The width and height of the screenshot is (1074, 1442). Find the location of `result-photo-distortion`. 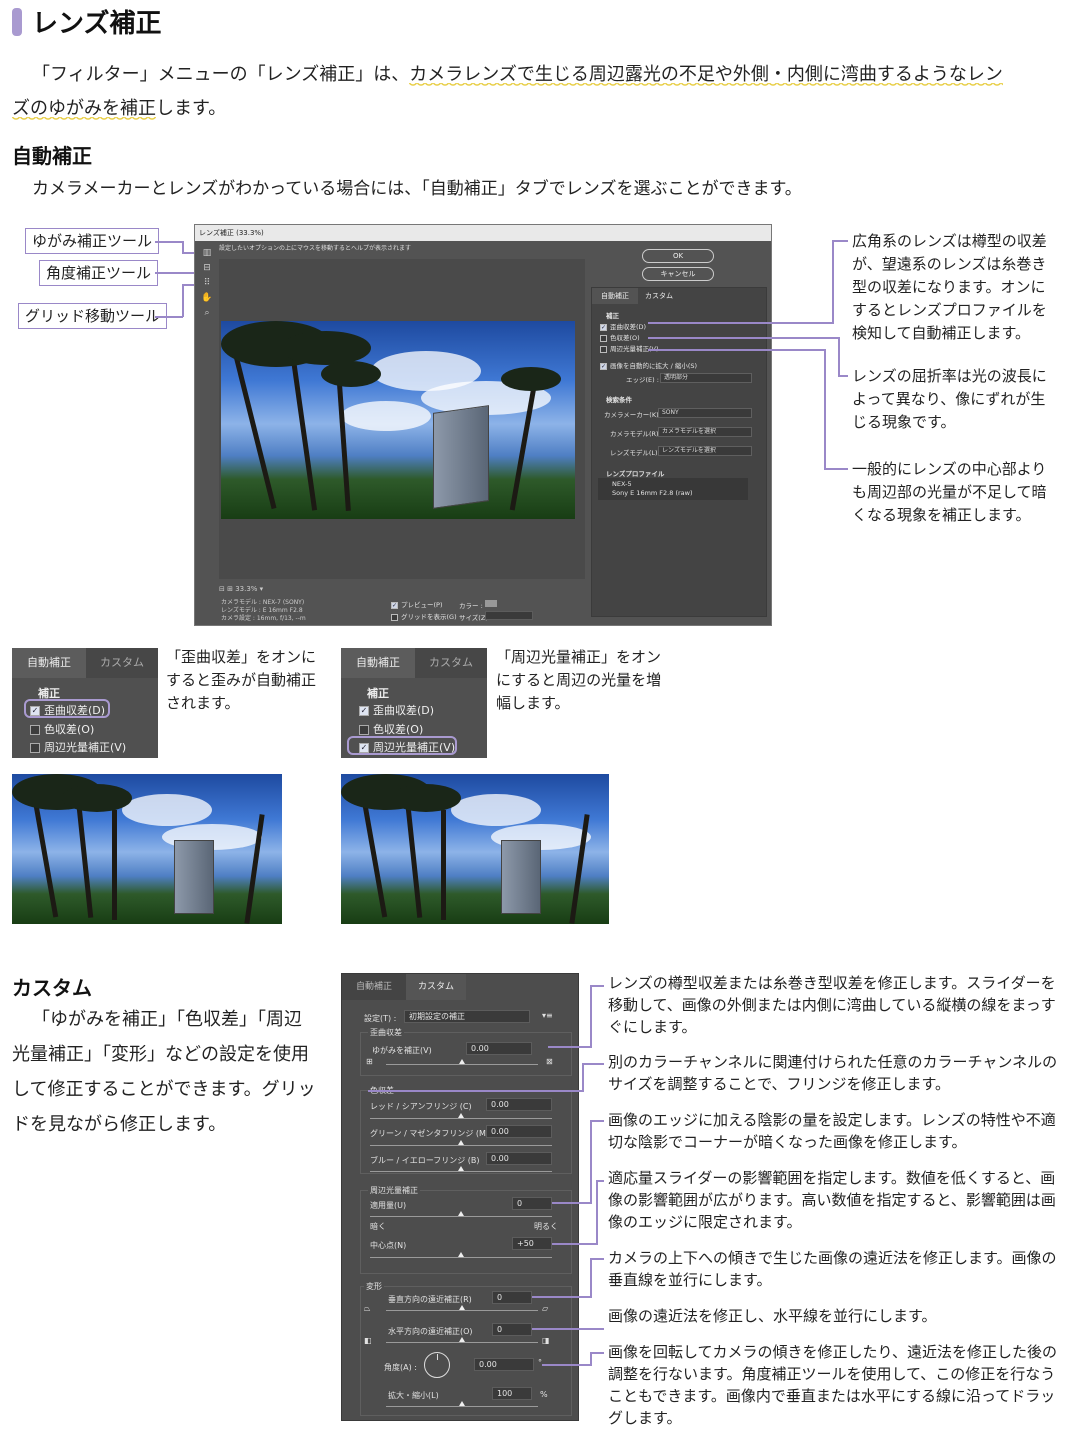

result-photo-distortion is located at coordinates (147, 849).